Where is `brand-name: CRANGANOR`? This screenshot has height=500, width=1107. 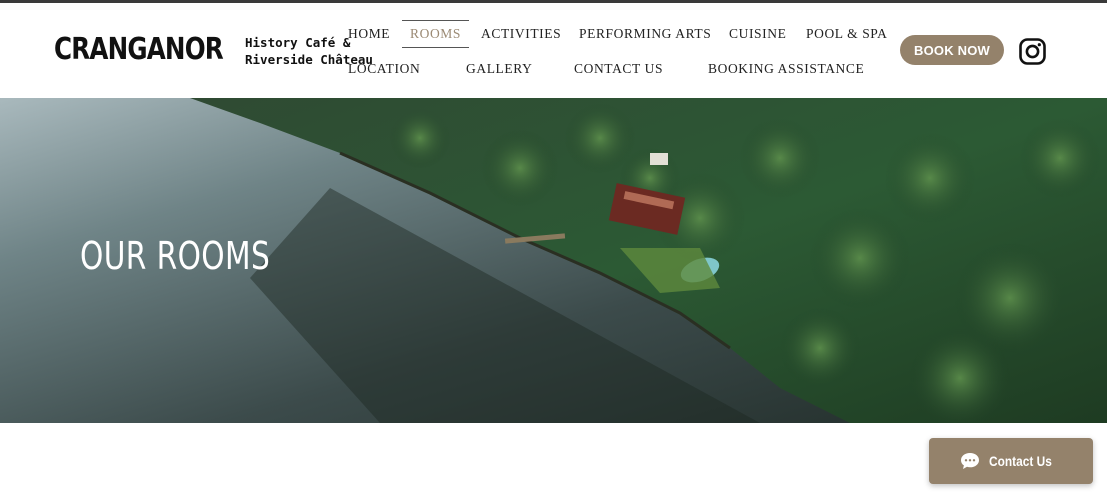 brand-name: CRANGANOR is located at coordinates (139, 49).